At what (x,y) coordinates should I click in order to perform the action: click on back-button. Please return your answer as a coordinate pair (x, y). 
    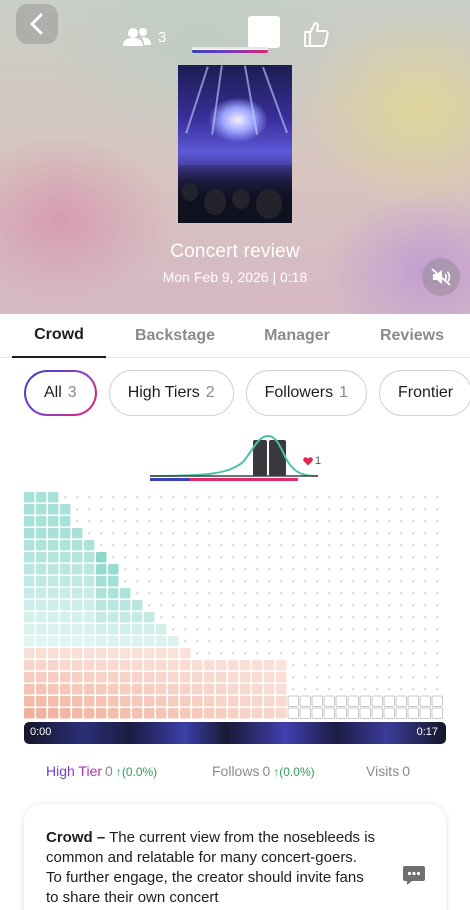
    Looking at the image, I should click on (37, 24).